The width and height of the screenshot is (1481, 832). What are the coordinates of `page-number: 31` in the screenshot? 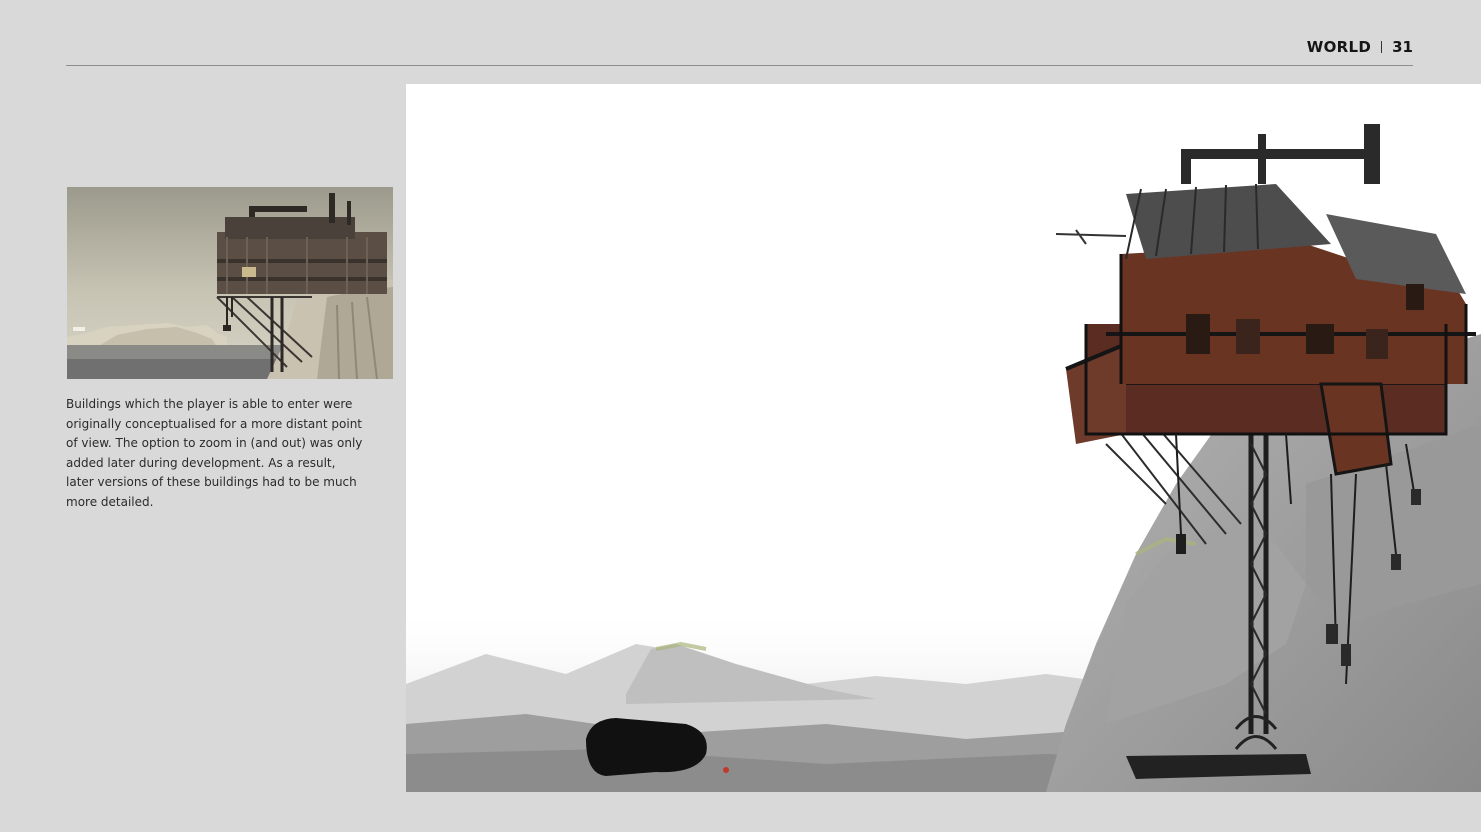 It's located at (1402, 47).